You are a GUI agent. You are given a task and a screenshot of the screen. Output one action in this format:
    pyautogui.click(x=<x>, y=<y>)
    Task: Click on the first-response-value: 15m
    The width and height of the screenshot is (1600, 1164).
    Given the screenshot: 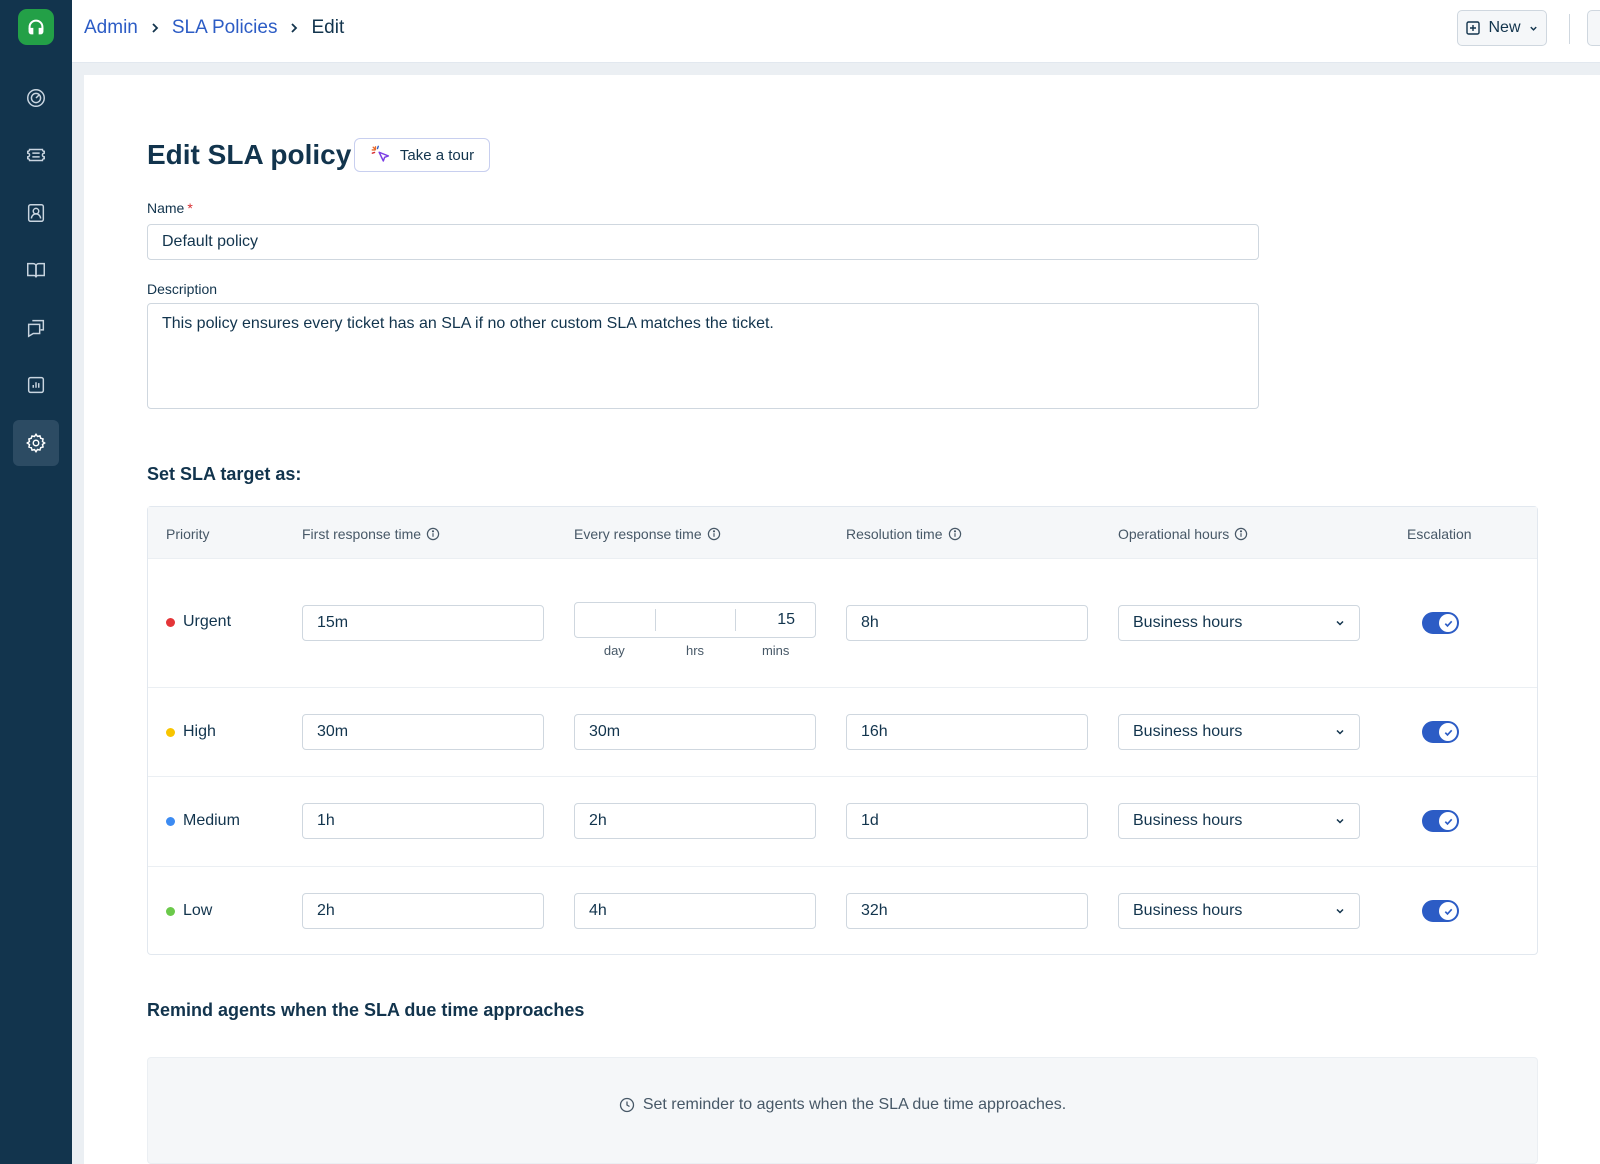 What is the action you would take?
    pyautogui.click(x=333, y=622)
    